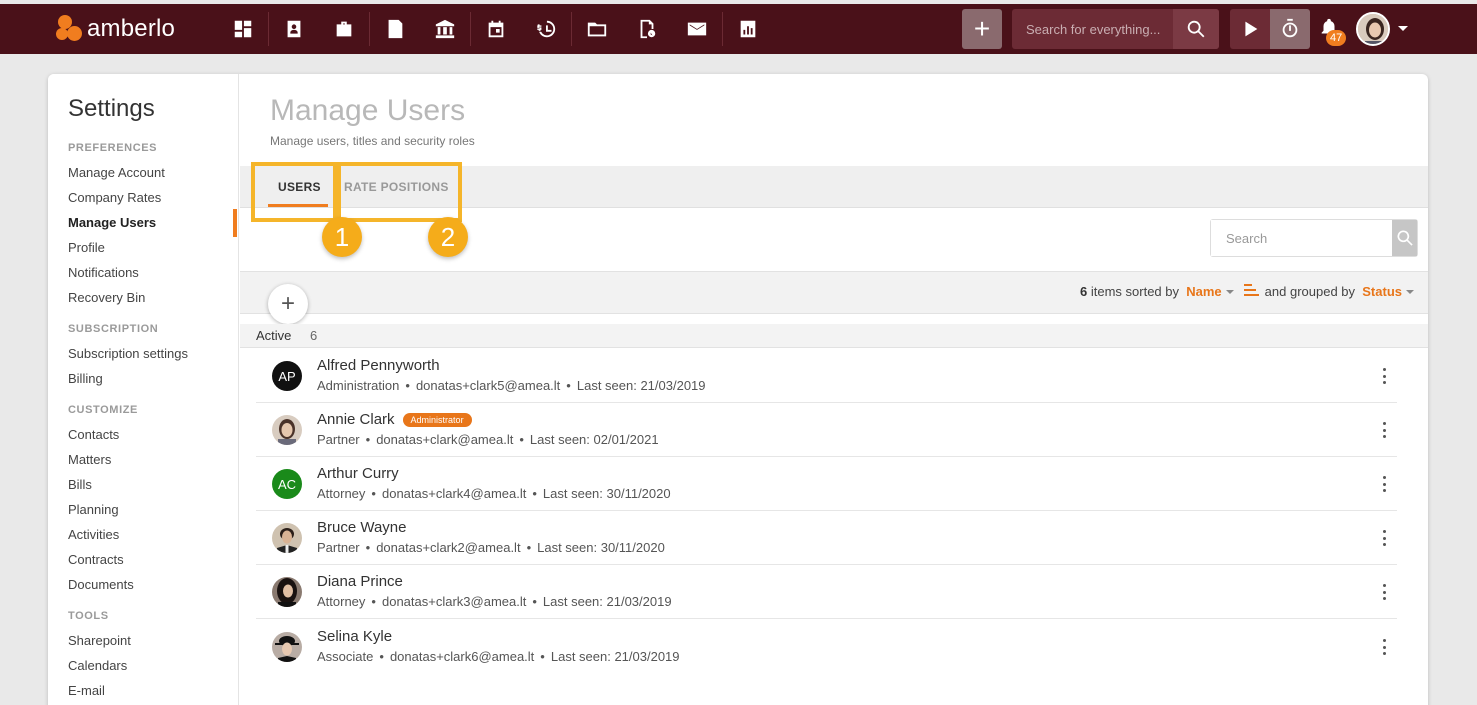 The height and width of the screenshot is (705, 1477). I want to click on matters-icon, so click(344, 29).